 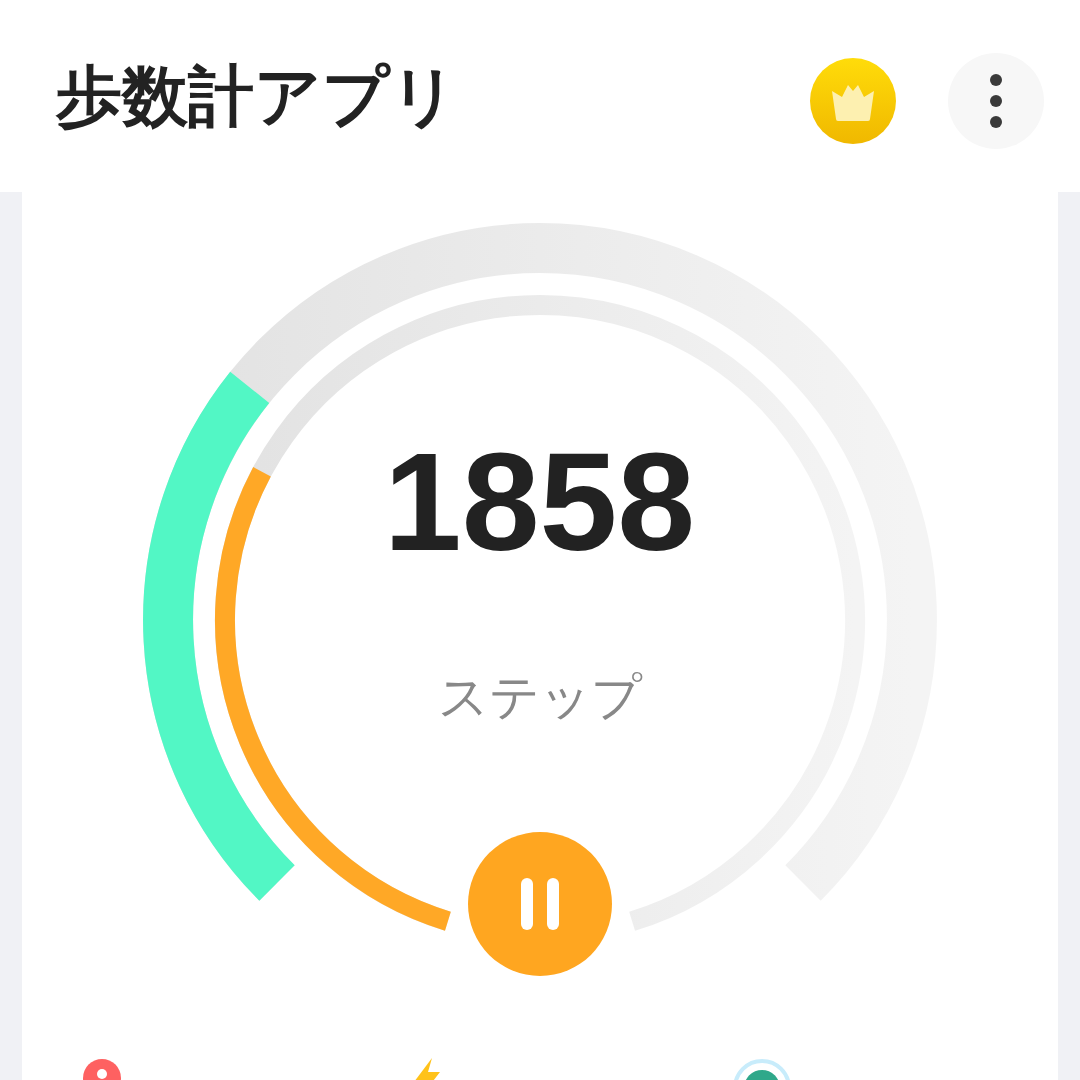 I want to click on more-icon, so click(x=996, y=101).